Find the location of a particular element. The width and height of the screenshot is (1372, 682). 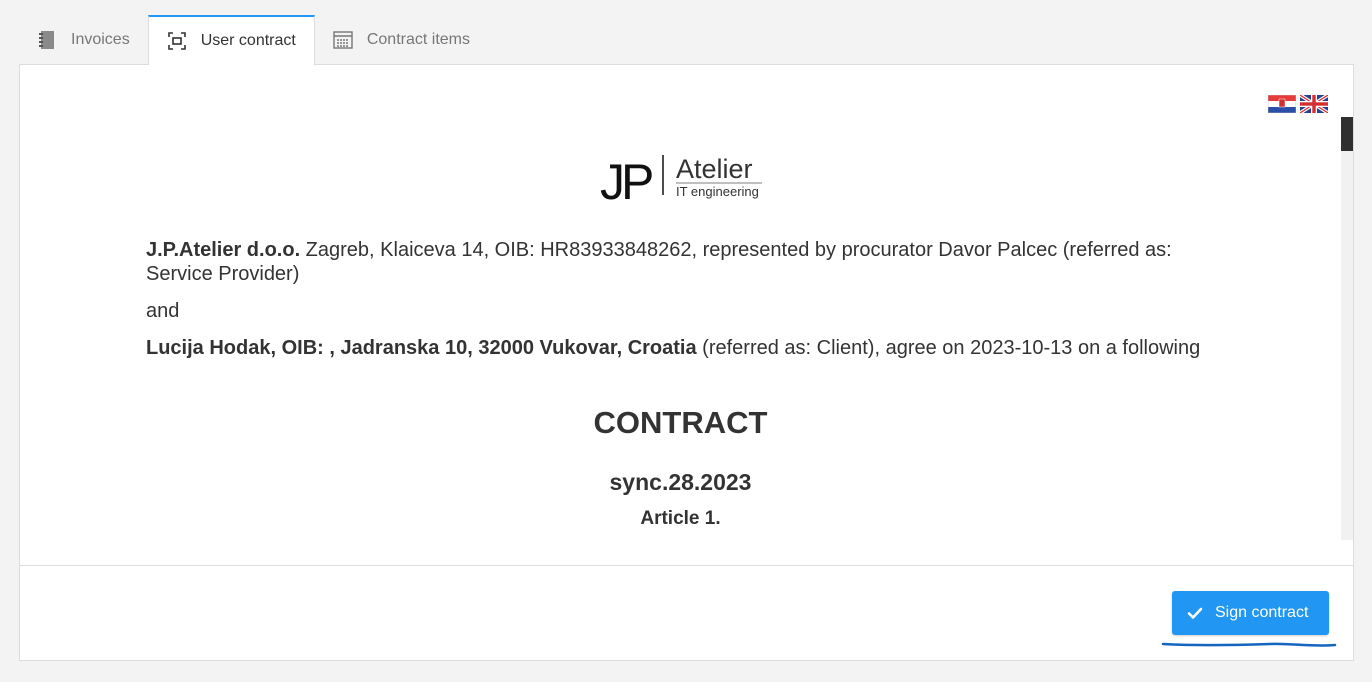

contract-number: sync.28.2023 is located at coordinates (680, 482).